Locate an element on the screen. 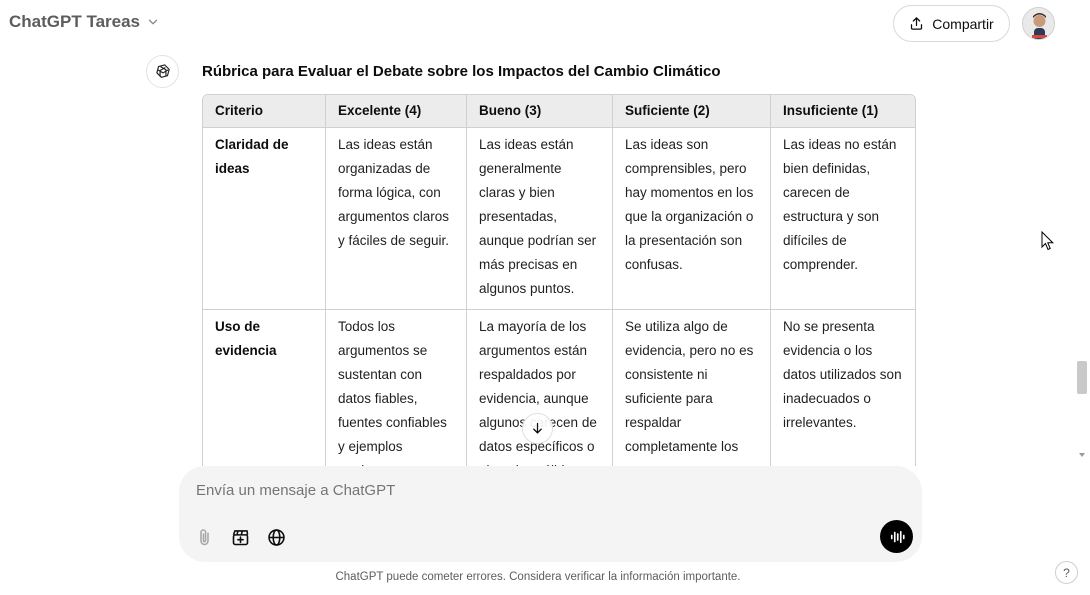 The width and height of the screenshot is (1090, 595). message-composer is located at coordinates (550, 514).